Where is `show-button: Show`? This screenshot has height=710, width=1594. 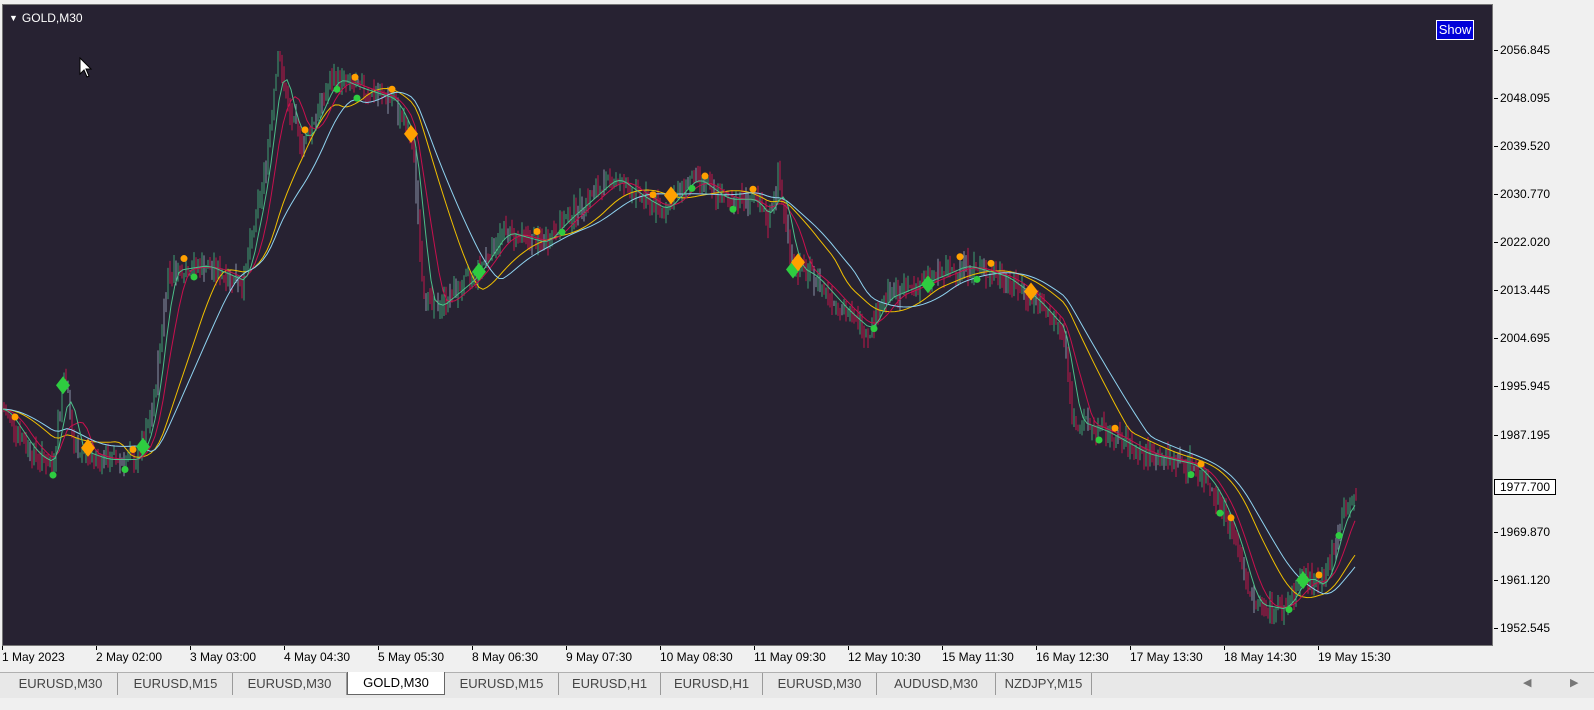 show-button: Show is located at coordinates (1455, 30).